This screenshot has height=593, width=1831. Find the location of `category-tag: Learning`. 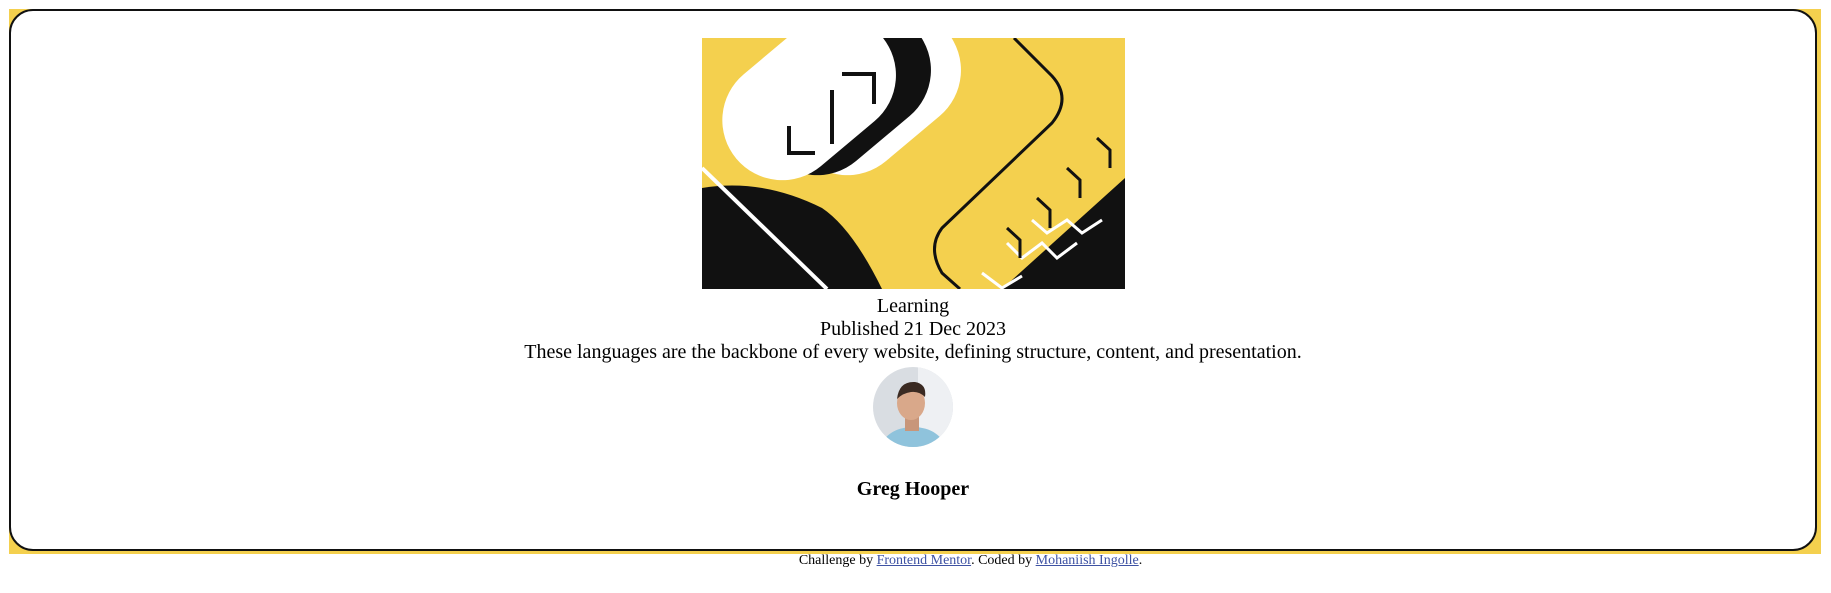

category-tag: Learning is located at coordinates (913, 306).